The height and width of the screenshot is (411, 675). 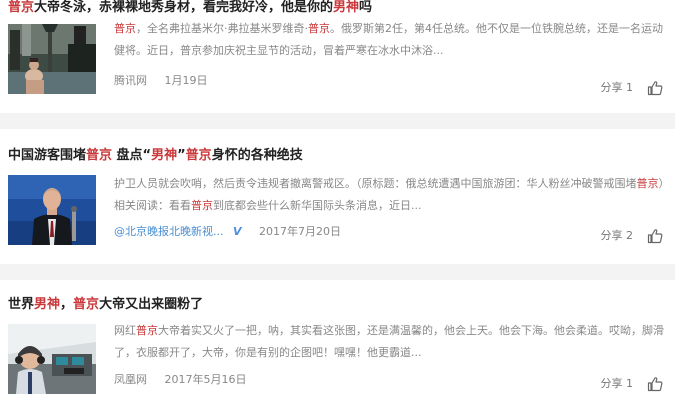 I want to click on news-title-link: 世界男神，普京大帝又出来圈粉了, so click(x=105, y=305).